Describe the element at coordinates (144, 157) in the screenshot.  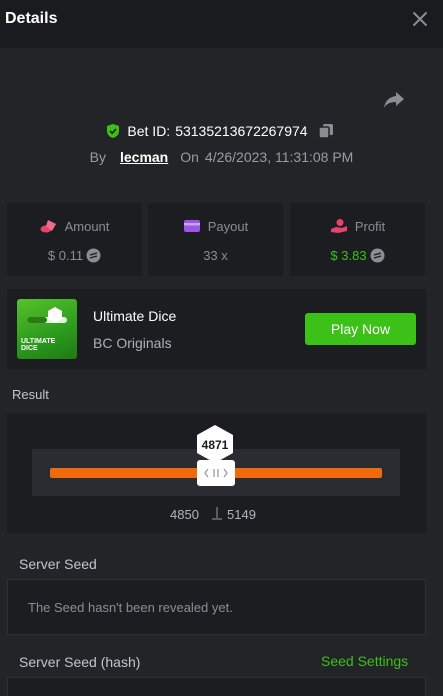
I see `user-link: lecman` at that location.